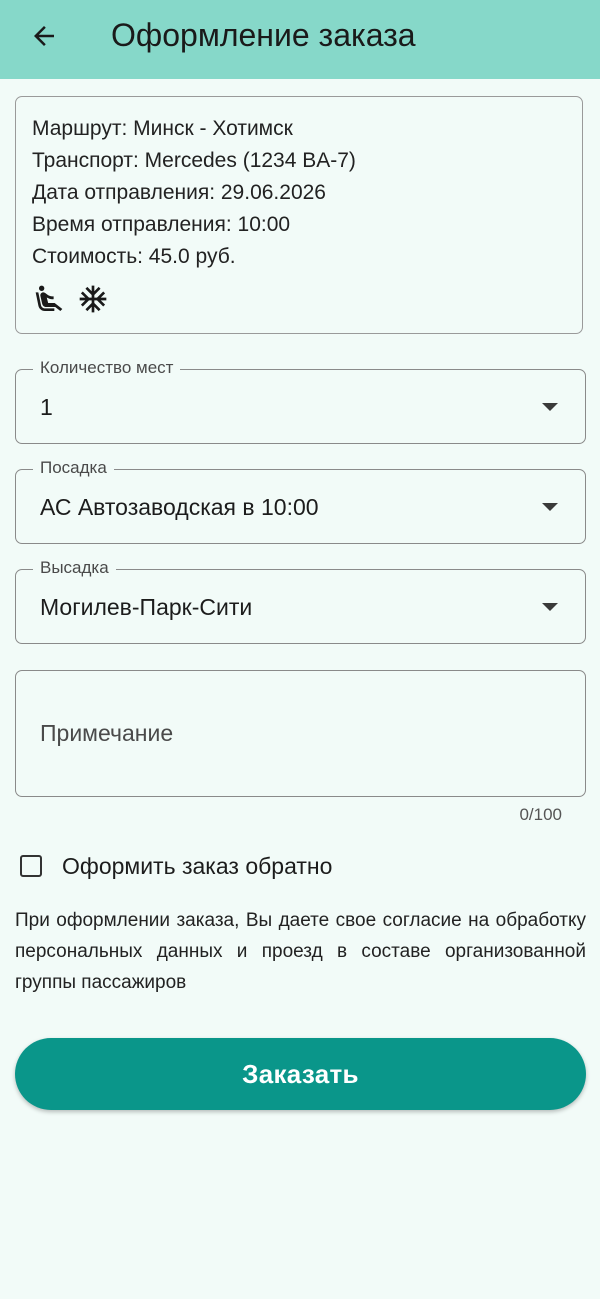  Describe the element at coordinates (74, 568) in the screenshot. I see `dropoff-label: Высадка` at that location.